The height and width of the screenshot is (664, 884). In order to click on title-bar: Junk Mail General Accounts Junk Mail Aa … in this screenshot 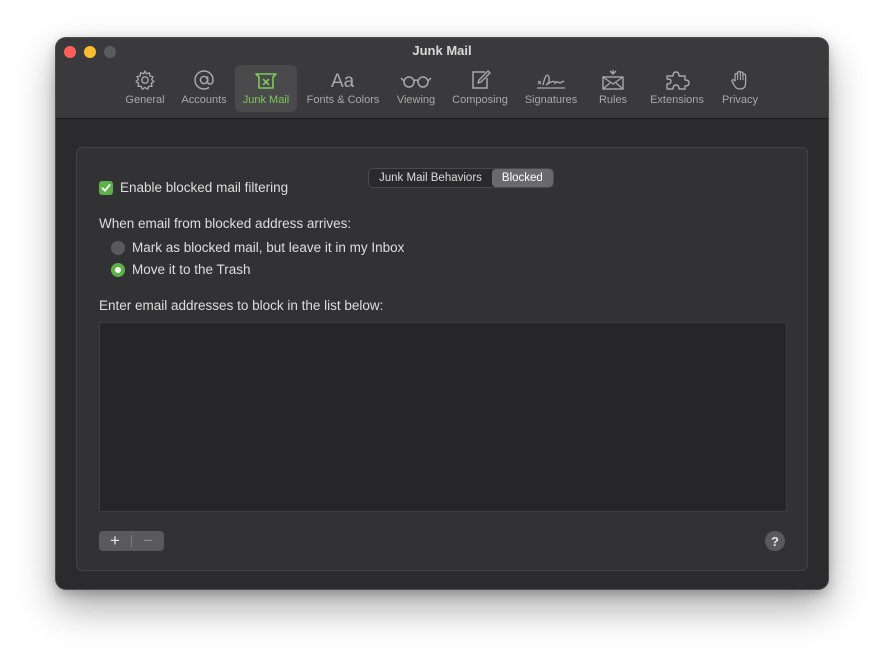, I will do `click(442, 78)`.